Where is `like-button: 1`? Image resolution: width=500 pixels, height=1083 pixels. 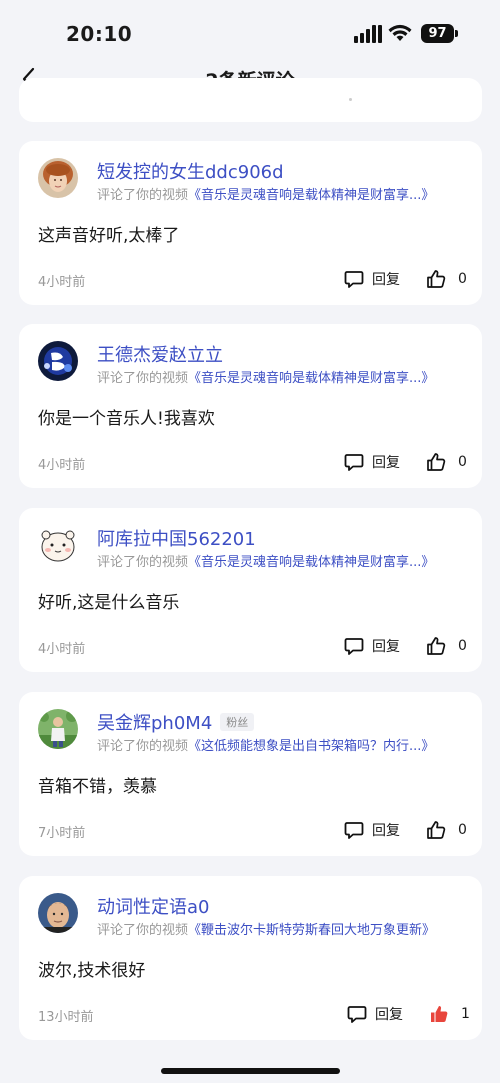
like-button: 1 is located at coordinates (449, 1014).